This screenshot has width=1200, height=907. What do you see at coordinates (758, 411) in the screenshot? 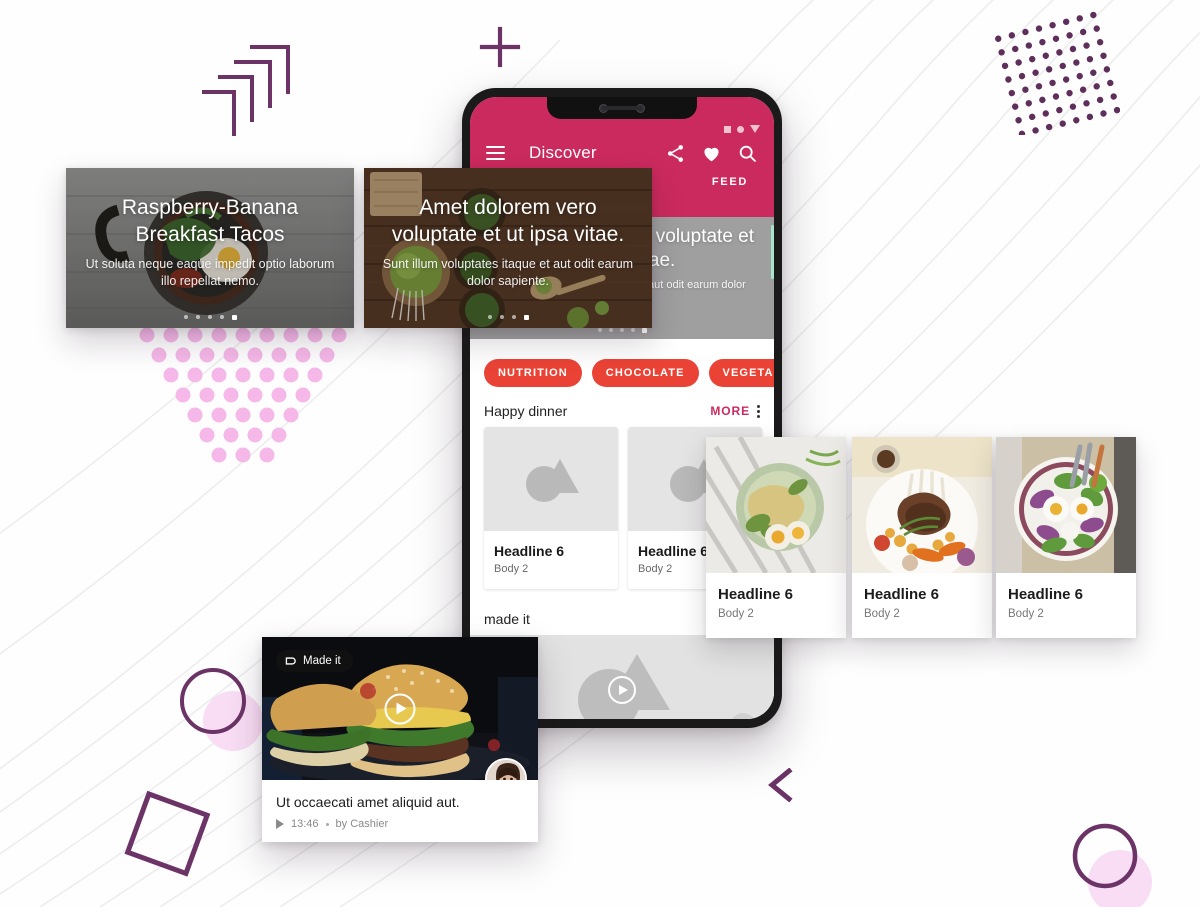
I see `overflow-menu-icon` at bounding box center [758, 411].